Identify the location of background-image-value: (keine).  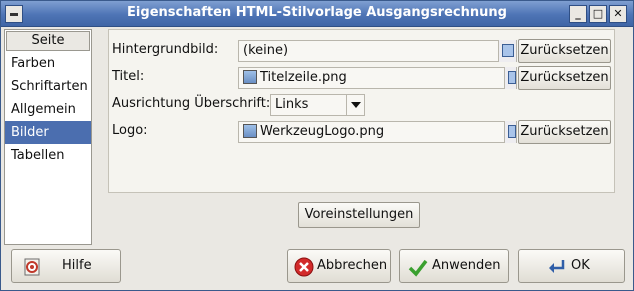
(266, 50).